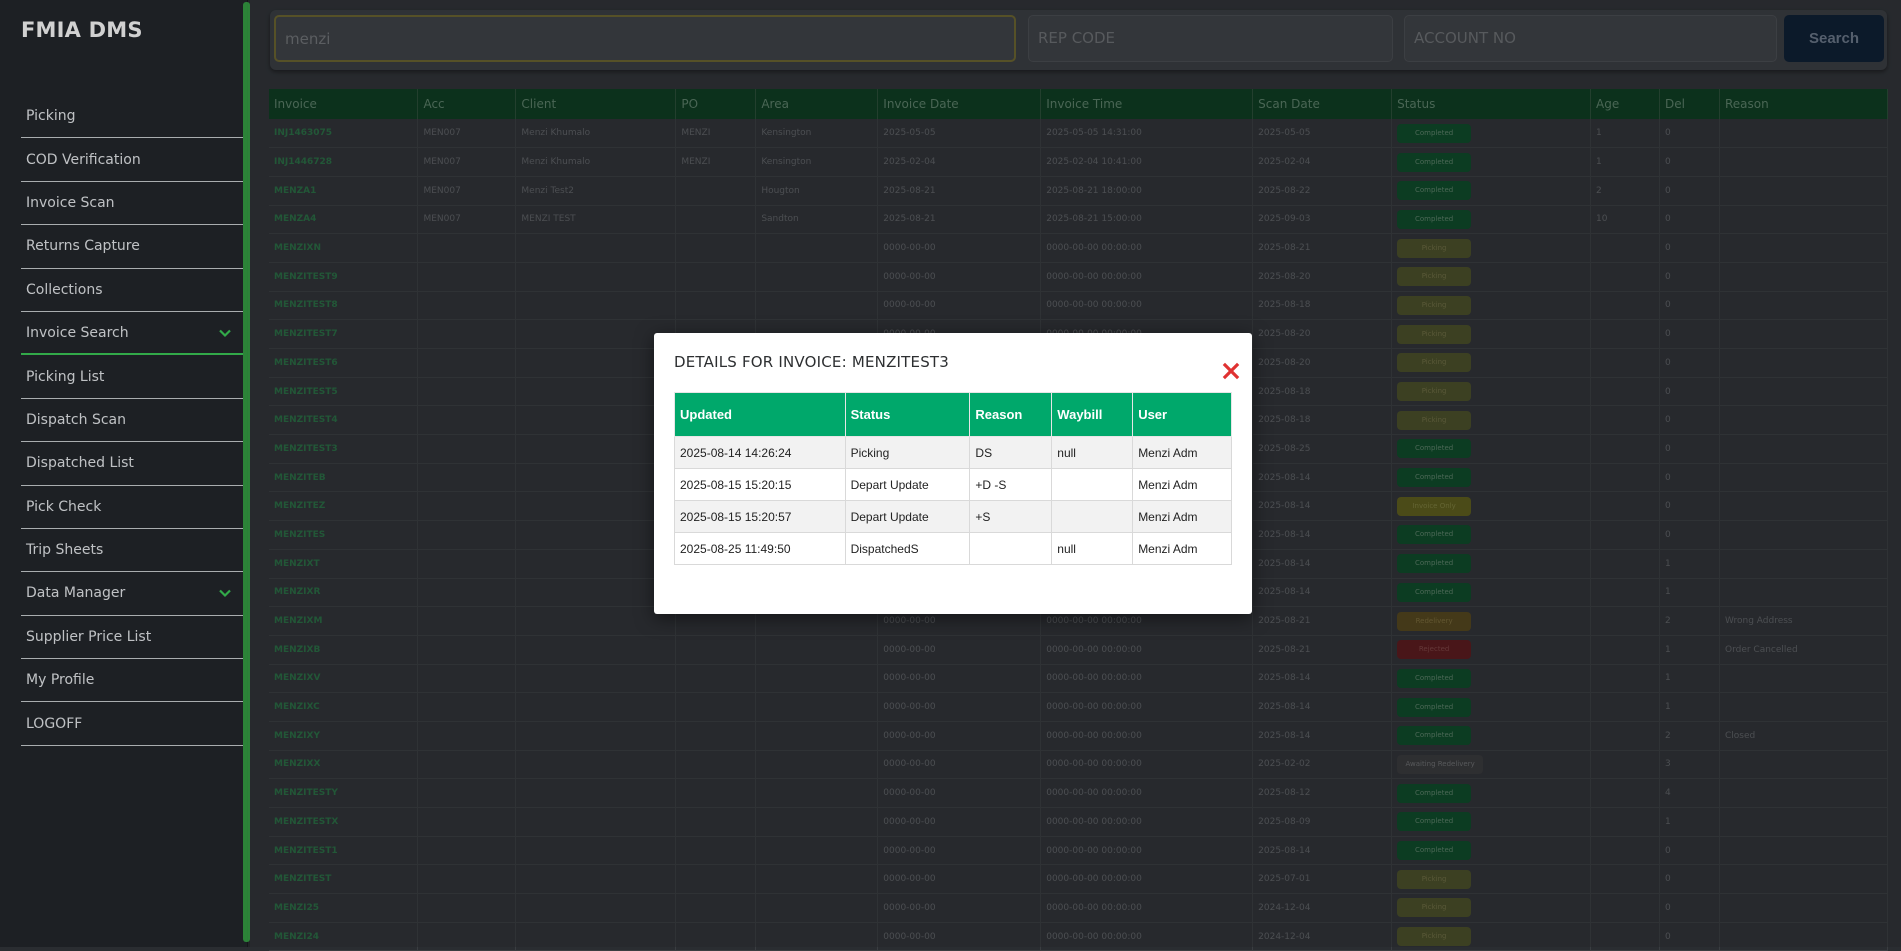  What do you see at coordinates (1011, 414) in the screenshot?
I see `history-header-reason: Reason` at bounding box center [1011, 414].